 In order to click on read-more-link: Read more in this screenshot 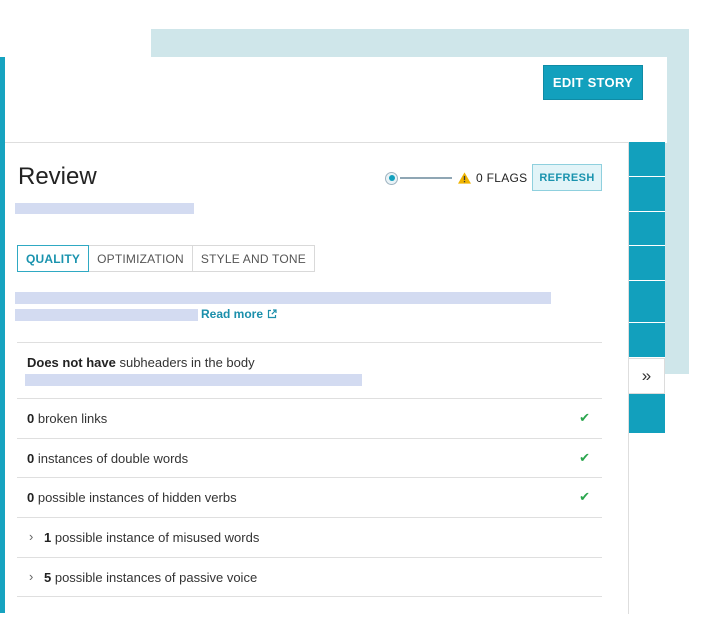, I will do `click(239, 314)`.